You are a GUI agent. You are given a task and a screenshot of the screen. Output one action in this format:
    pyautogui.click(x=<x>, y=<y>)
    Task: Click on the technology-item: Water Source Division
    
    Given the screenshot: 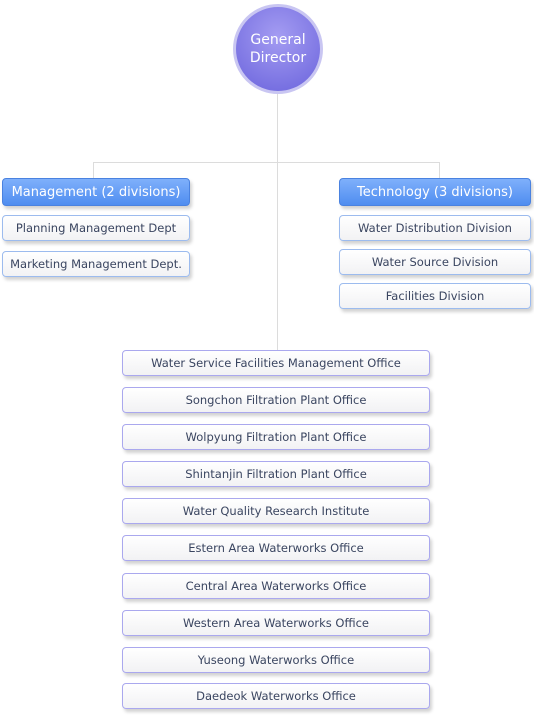 What is the action you would take?
    pyautogui.click(x=435, y=262)
    